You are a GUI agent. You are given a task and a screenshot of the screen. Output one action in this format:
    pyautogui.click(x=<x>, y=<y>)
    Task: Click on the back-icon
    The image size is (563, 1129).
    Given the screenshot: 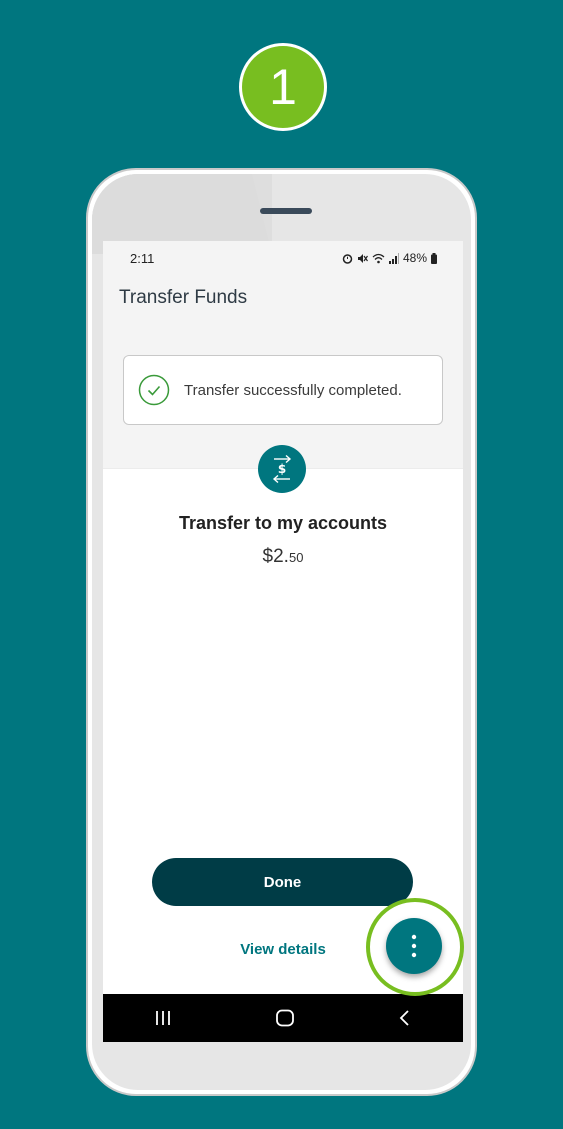 What is the action you would take?
    pyautogui.click(x=405, y=1018)
    